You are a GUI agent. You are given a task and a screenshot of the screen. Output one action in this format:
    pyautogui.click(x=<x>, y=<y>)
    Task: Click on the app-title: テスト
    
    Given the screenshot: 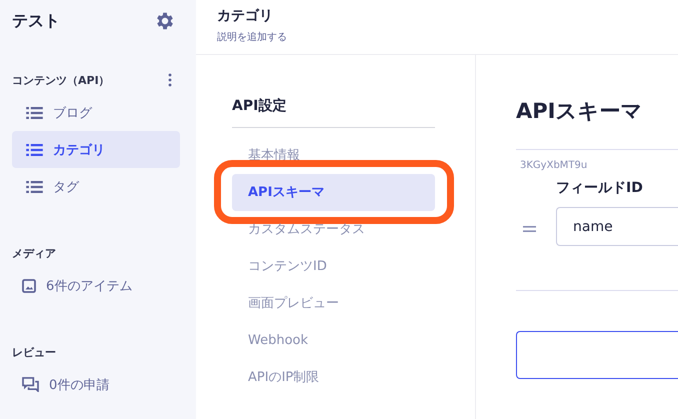 What is the action you would take?
    pyautogui.click(x=36, y=21)
    